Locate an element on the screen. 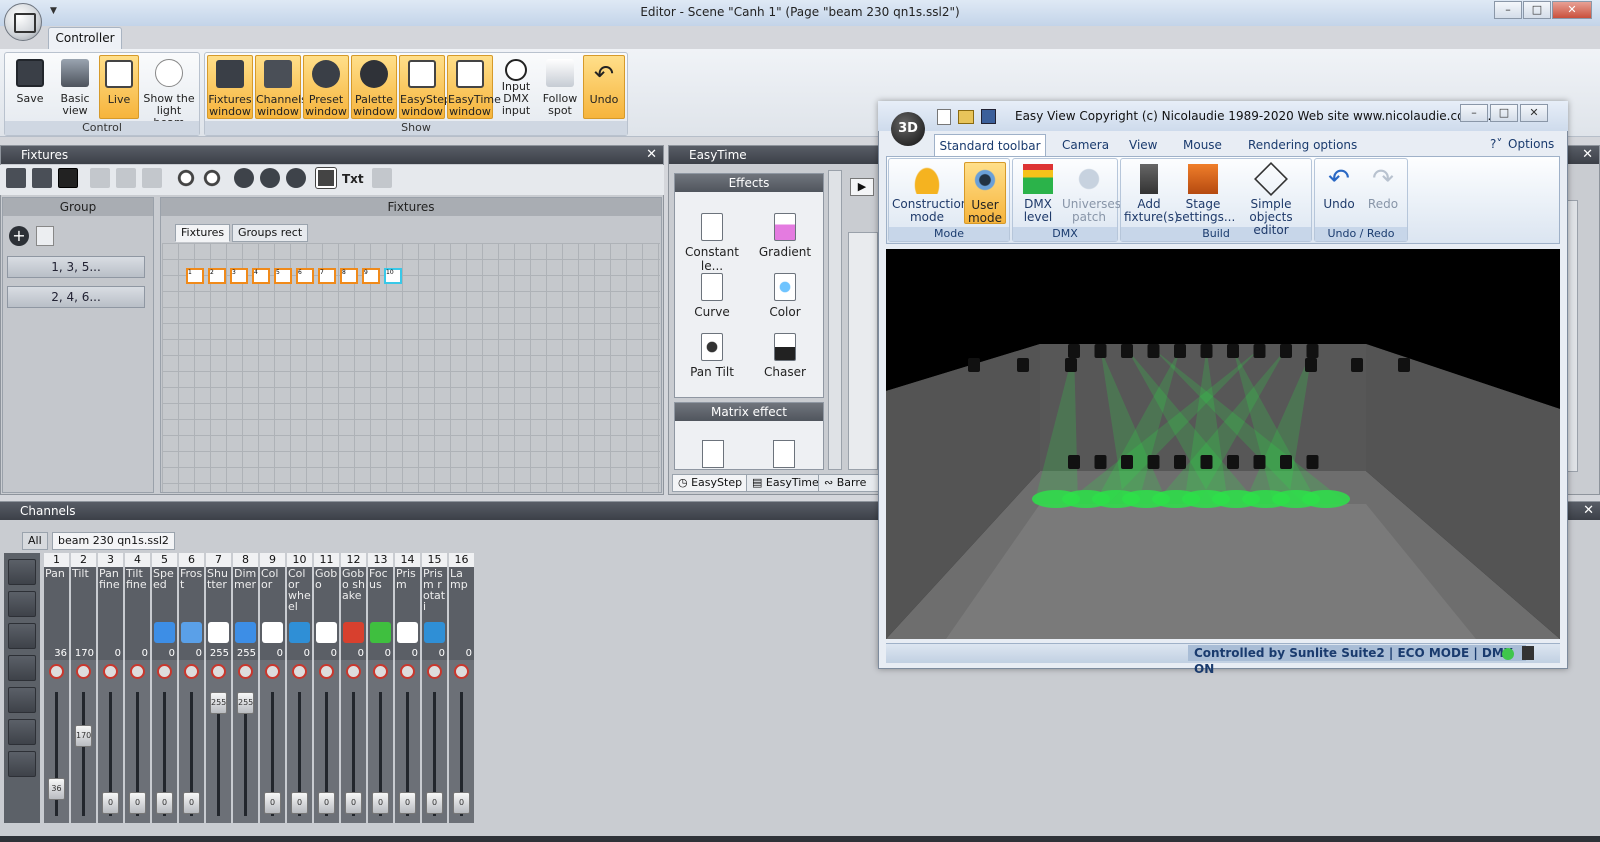 The height and width of the screenshot is (842, 1600). list-icon is located at coordinates (22, 700).